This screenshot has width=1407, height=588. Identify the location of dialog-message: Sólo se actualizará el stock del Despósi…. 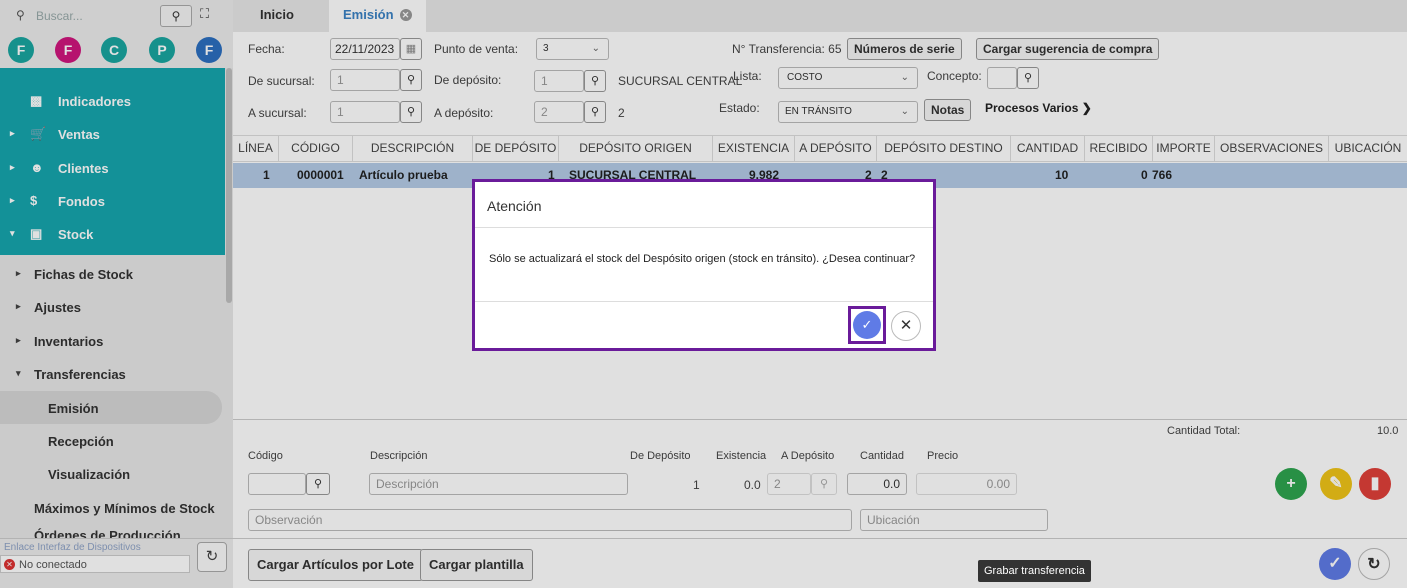
(702, 259).